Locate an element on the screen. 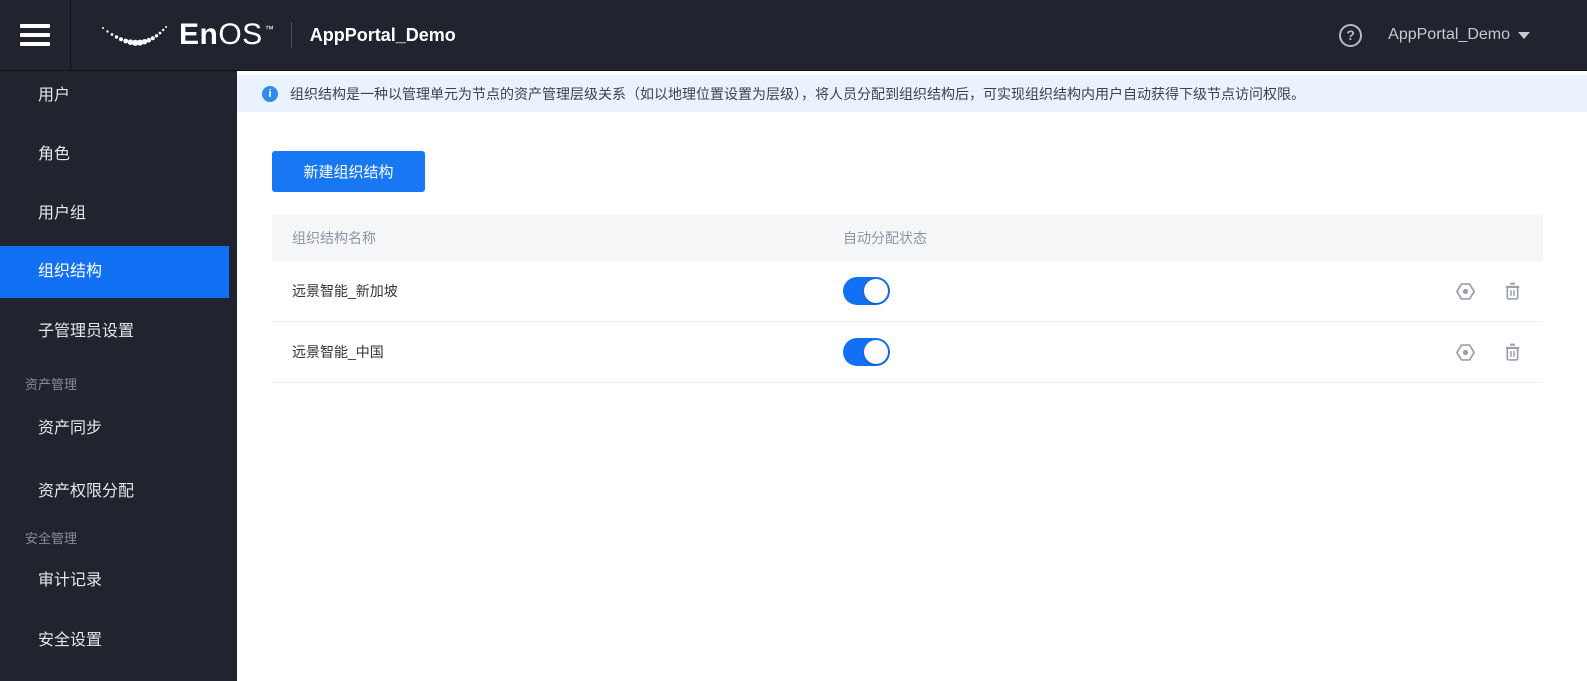  table-header-row: 组织结构名称 自动分配状态 is located at coordinates (907, 238).